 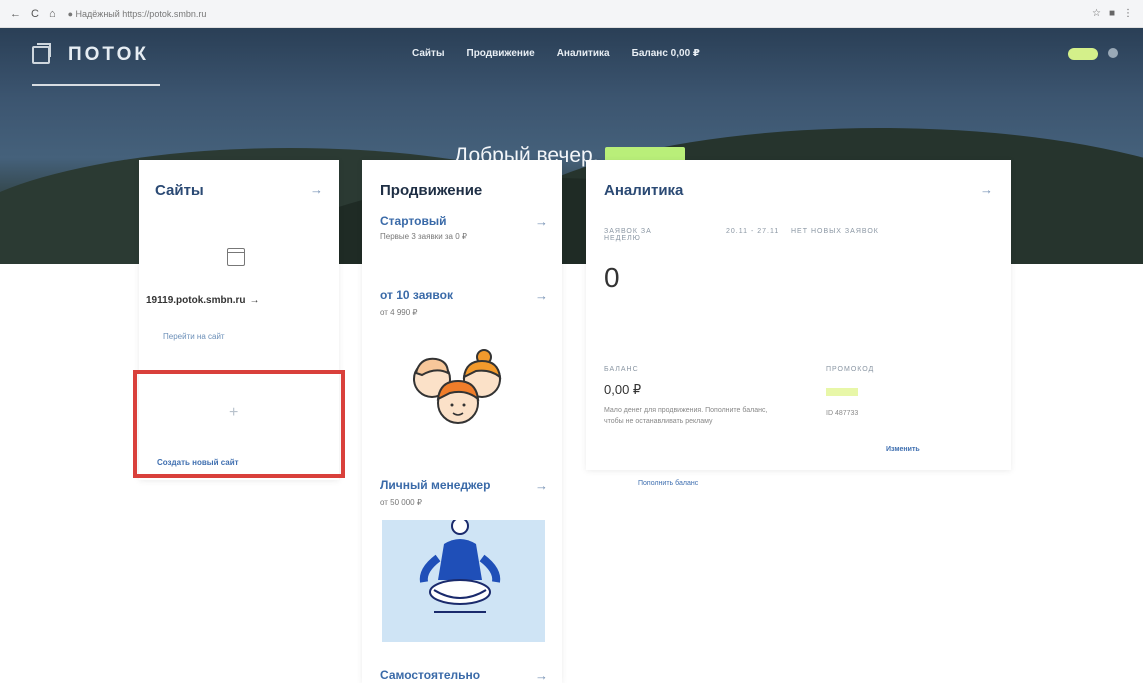 I want to click on home-icon: ⌂, so click(x=52, y=14).